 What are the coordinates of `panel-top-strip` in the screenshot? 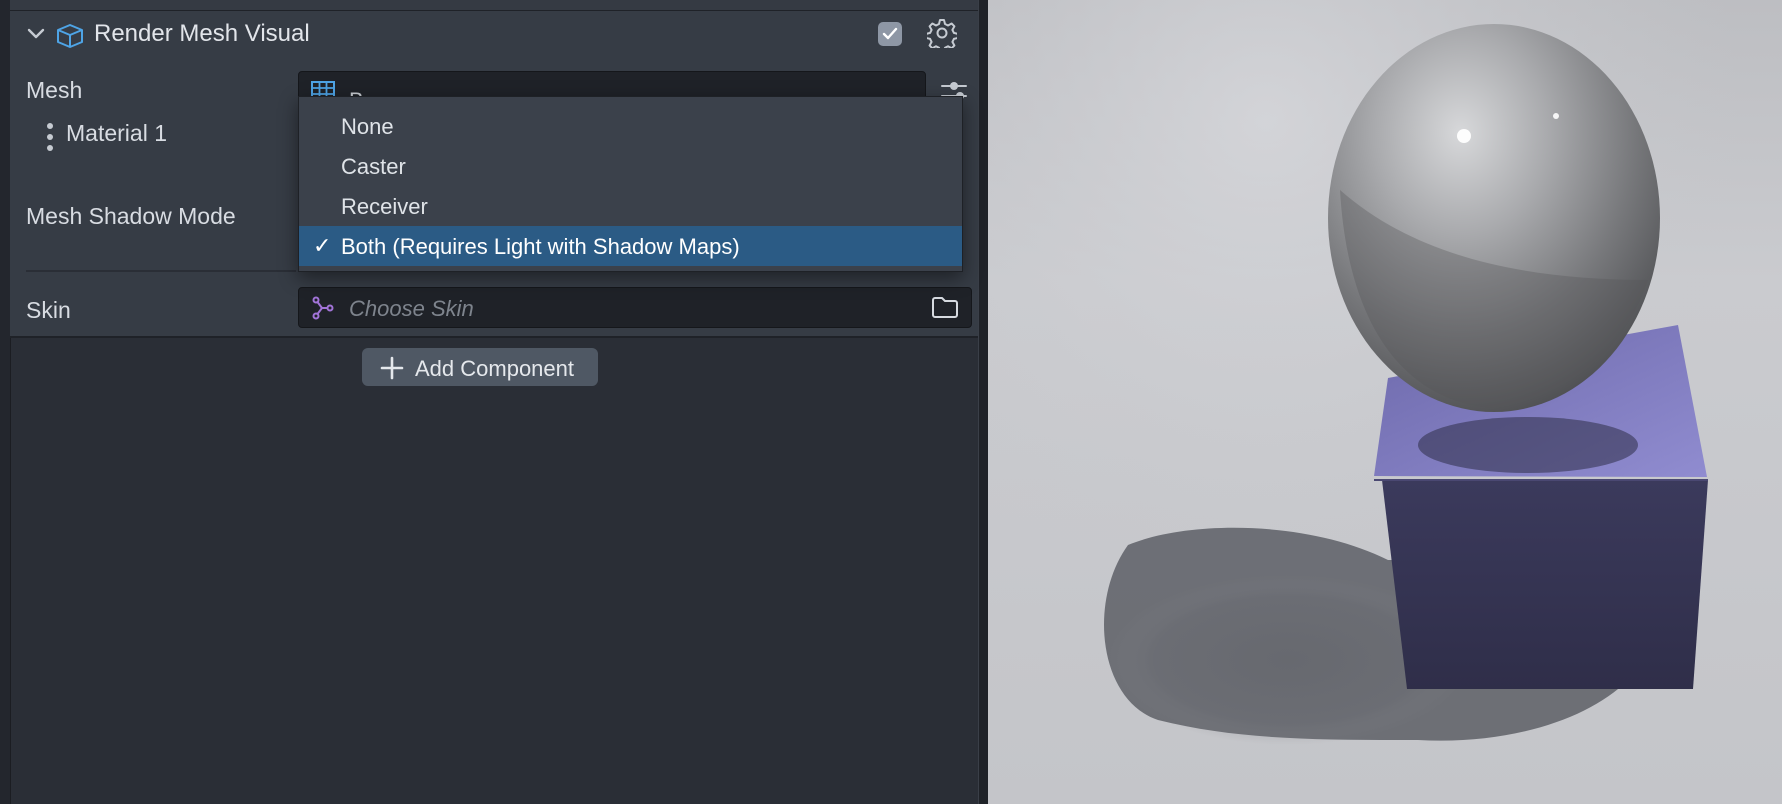 It's located at (494, 5).